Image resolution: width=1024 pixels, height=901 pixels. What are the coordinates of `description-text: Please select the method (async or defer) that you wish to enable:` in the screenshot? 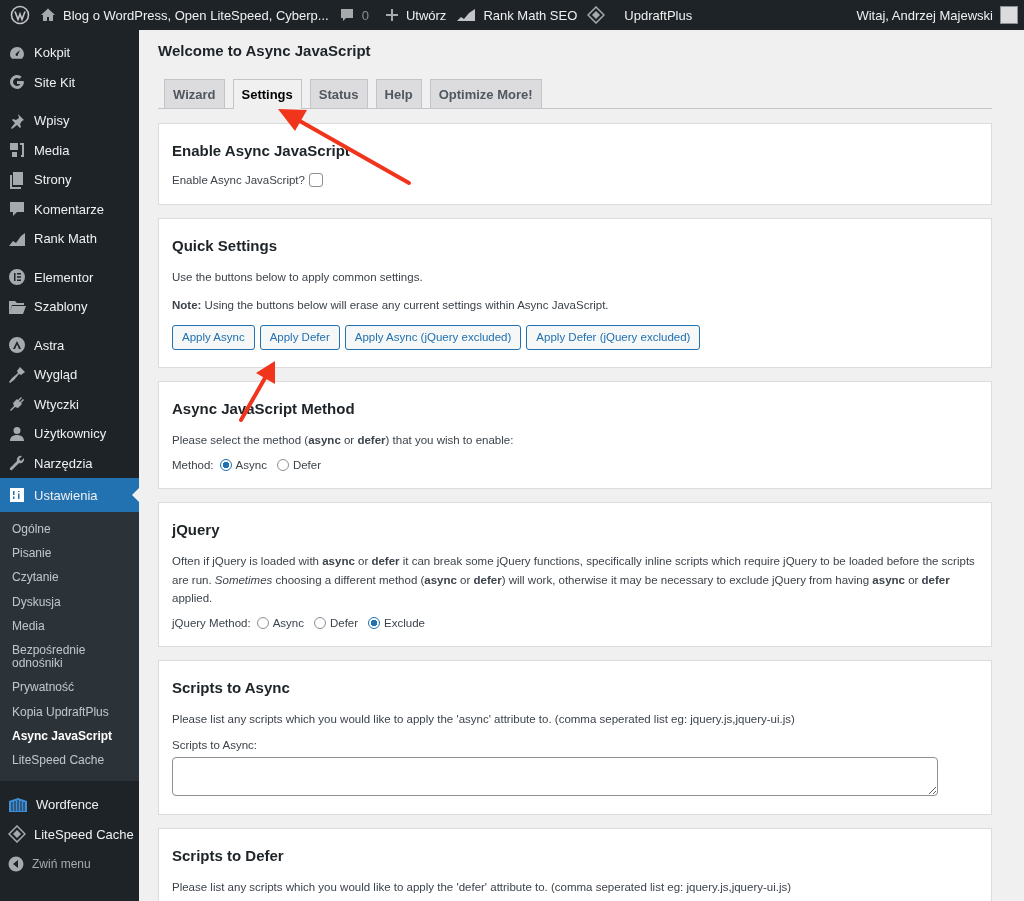 It's located at (343, 440).